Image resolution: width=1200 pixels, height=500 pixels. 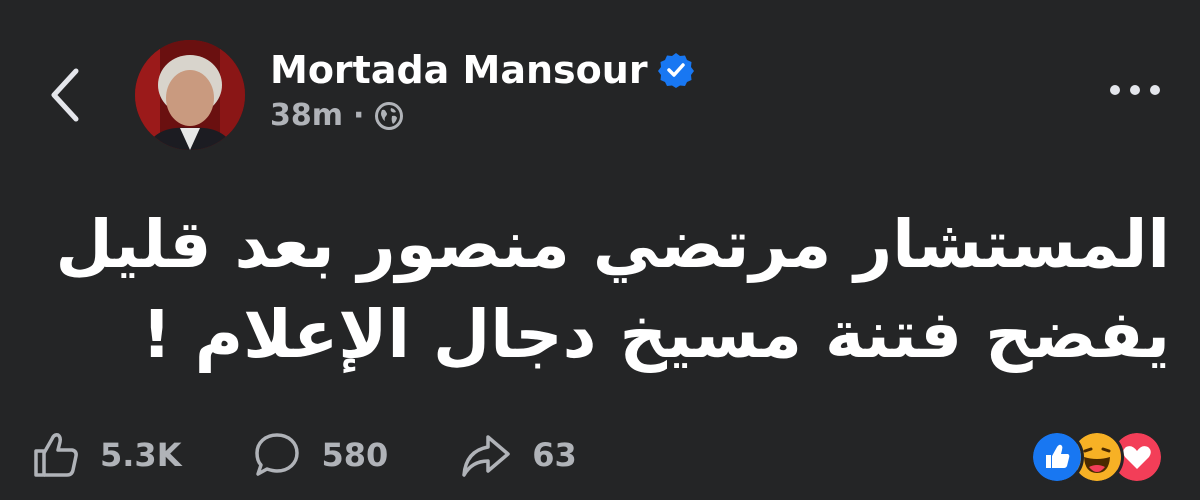 What do you see at coordinates (517, 455) in the screenshot?
I see `share-button: 63` at bounding box center [517, 455].